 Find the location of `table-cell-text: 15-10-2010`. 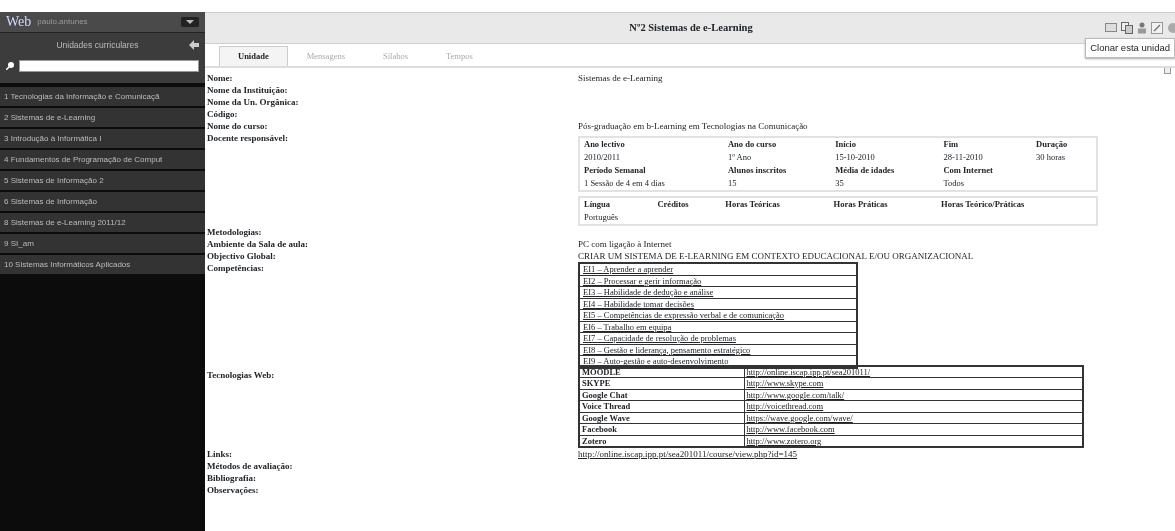

table-cell-text: 15-10-2010 is located at coordinates (855, 157).